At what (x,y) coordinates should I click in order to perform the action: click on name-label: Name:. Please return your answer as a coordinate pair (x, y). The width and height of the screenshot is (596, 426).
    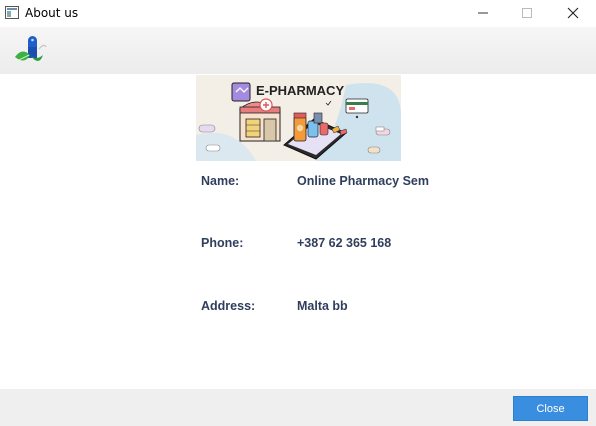
    Looking at the image, I should click on (220, 181).